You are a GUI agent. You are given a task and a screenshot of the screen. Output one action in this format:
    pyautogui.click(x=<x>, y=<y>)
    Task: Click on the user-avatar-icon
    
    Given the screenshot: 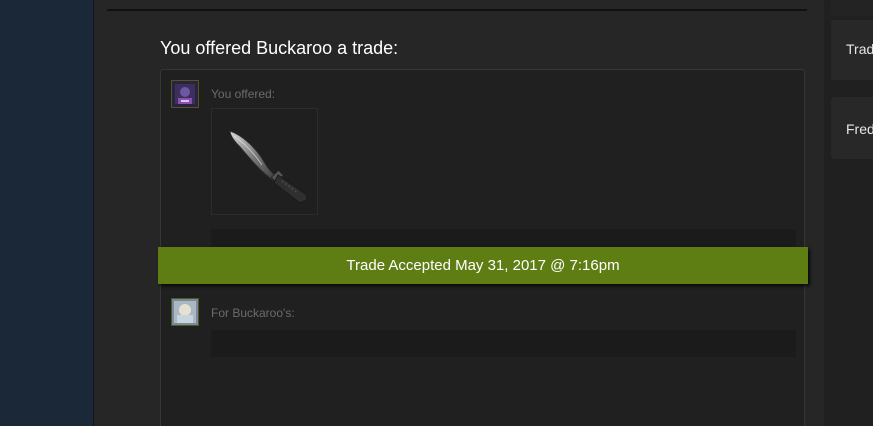 What is the action you would take?
    pyautogui.click(x=185, y=94)
    